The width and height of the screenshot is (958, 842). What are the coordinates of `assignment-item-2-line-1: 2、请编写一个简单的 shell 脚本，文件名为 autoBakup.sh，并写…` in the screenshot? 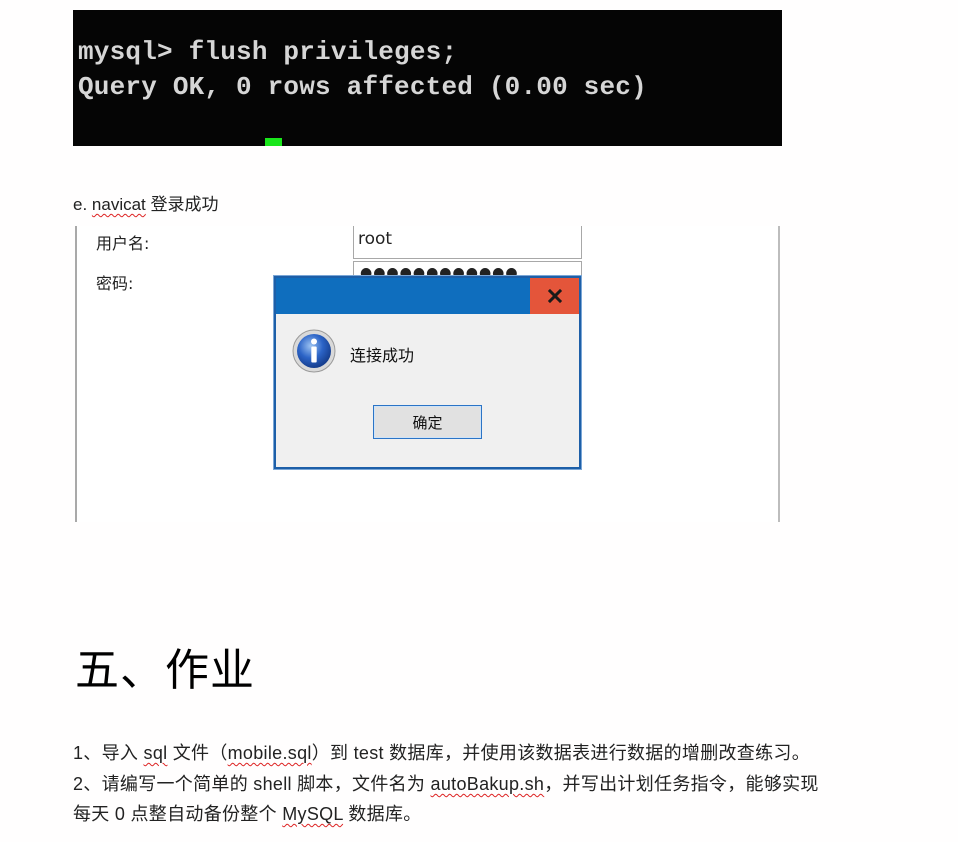 It's located at (446, 783).